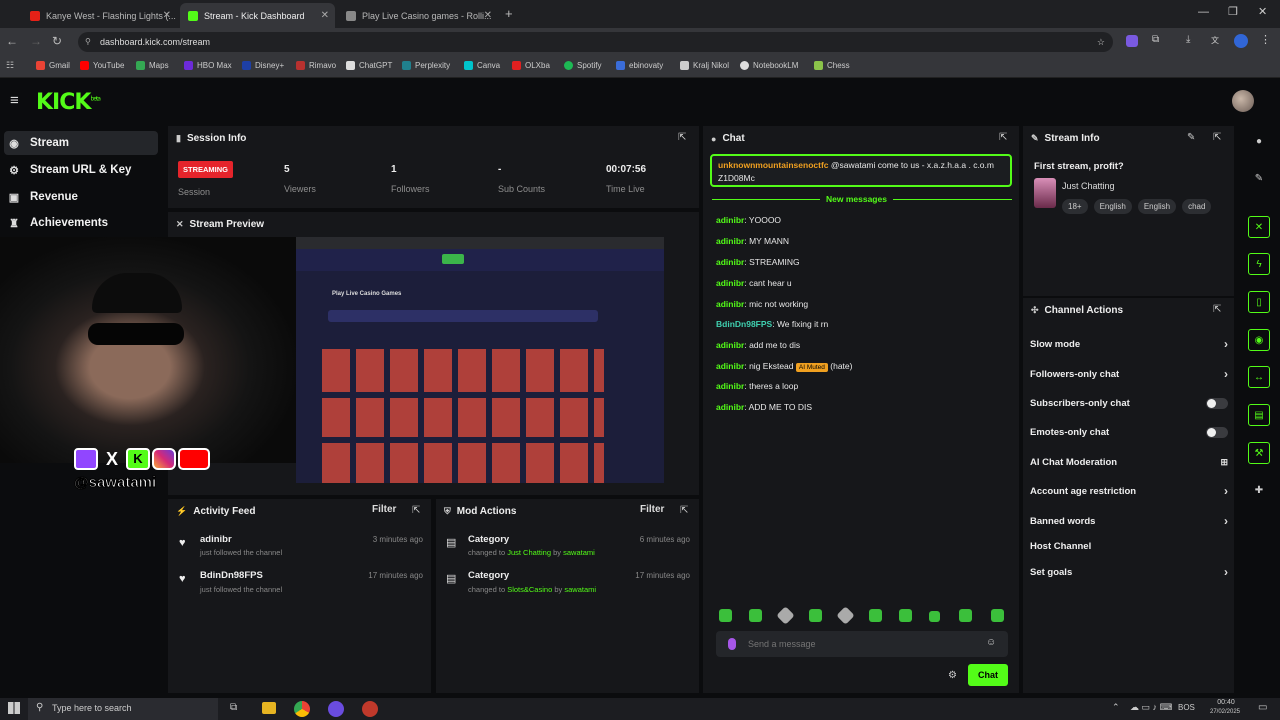 The width and height of the screenshot is (1280, 720). Describe the element at coordinates (952, 675) in the screenshot. I see `chat-settings-icon: ⚙` at that location.